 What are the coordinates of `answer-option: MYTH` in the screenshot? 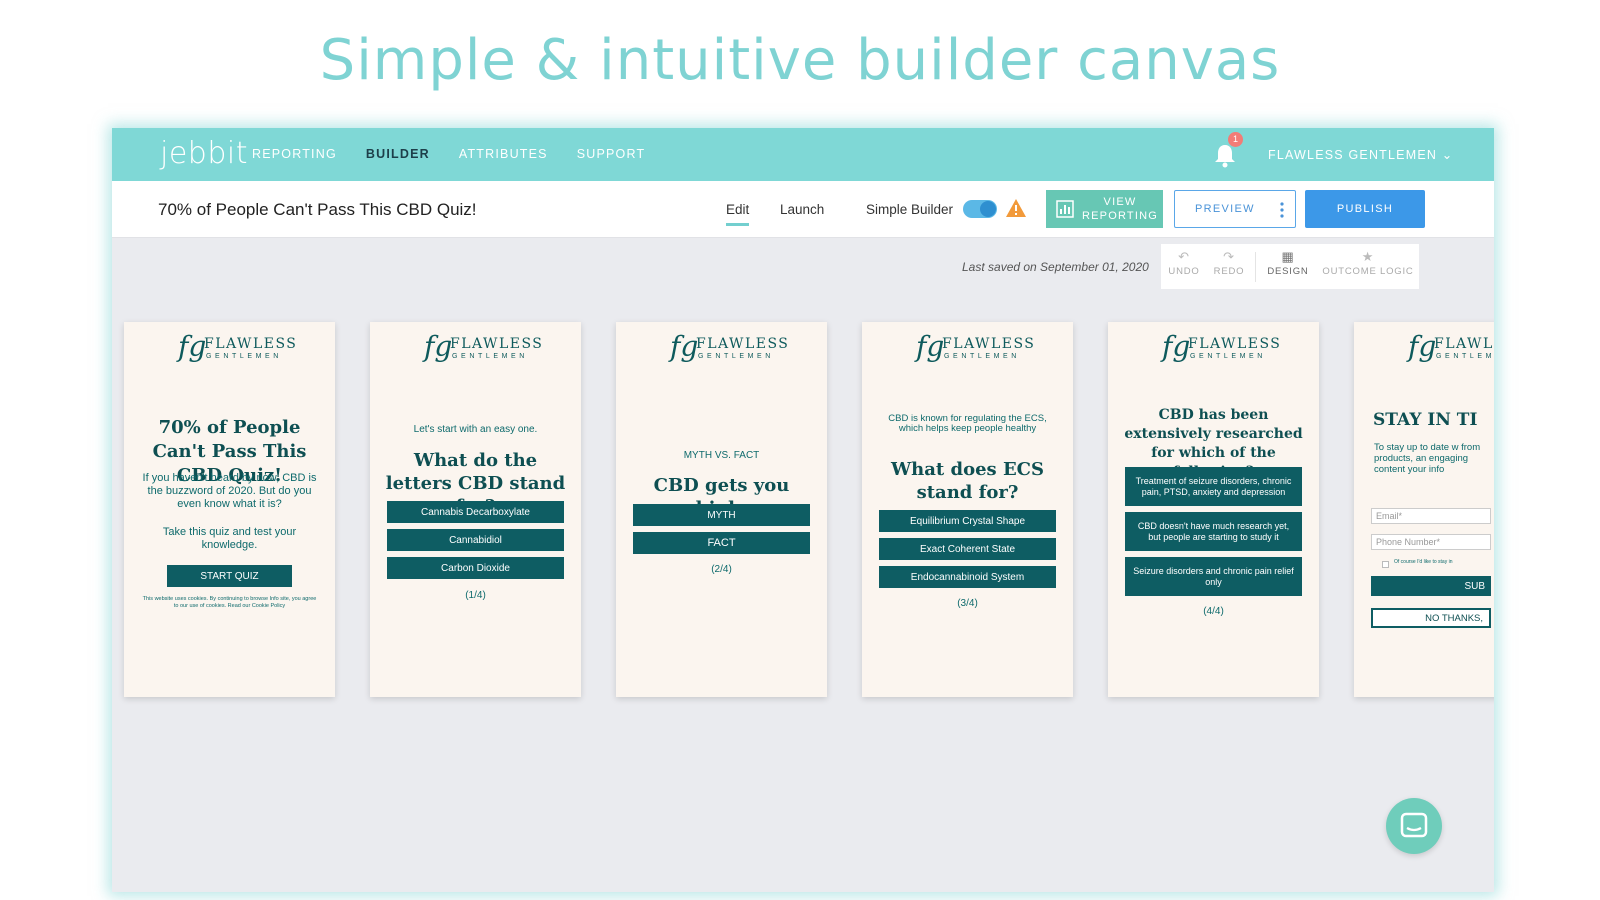 It's located at (721, 515).